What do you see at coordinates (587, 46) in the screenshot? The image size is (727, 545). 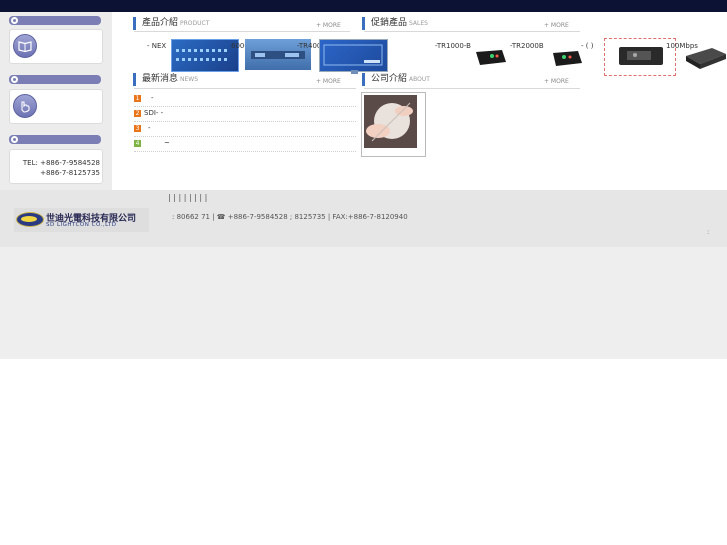 I see `sales-item-3: - ( )` at bounding box center [587, 46].